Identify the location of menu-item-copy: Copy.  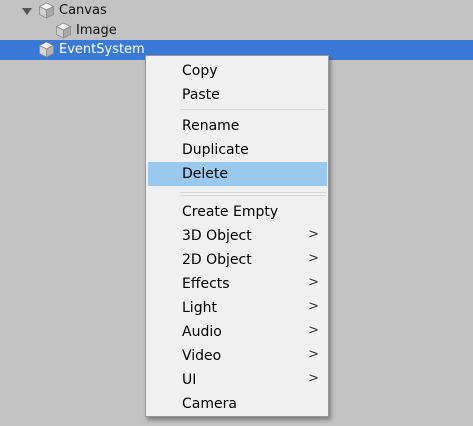
(237, 71).